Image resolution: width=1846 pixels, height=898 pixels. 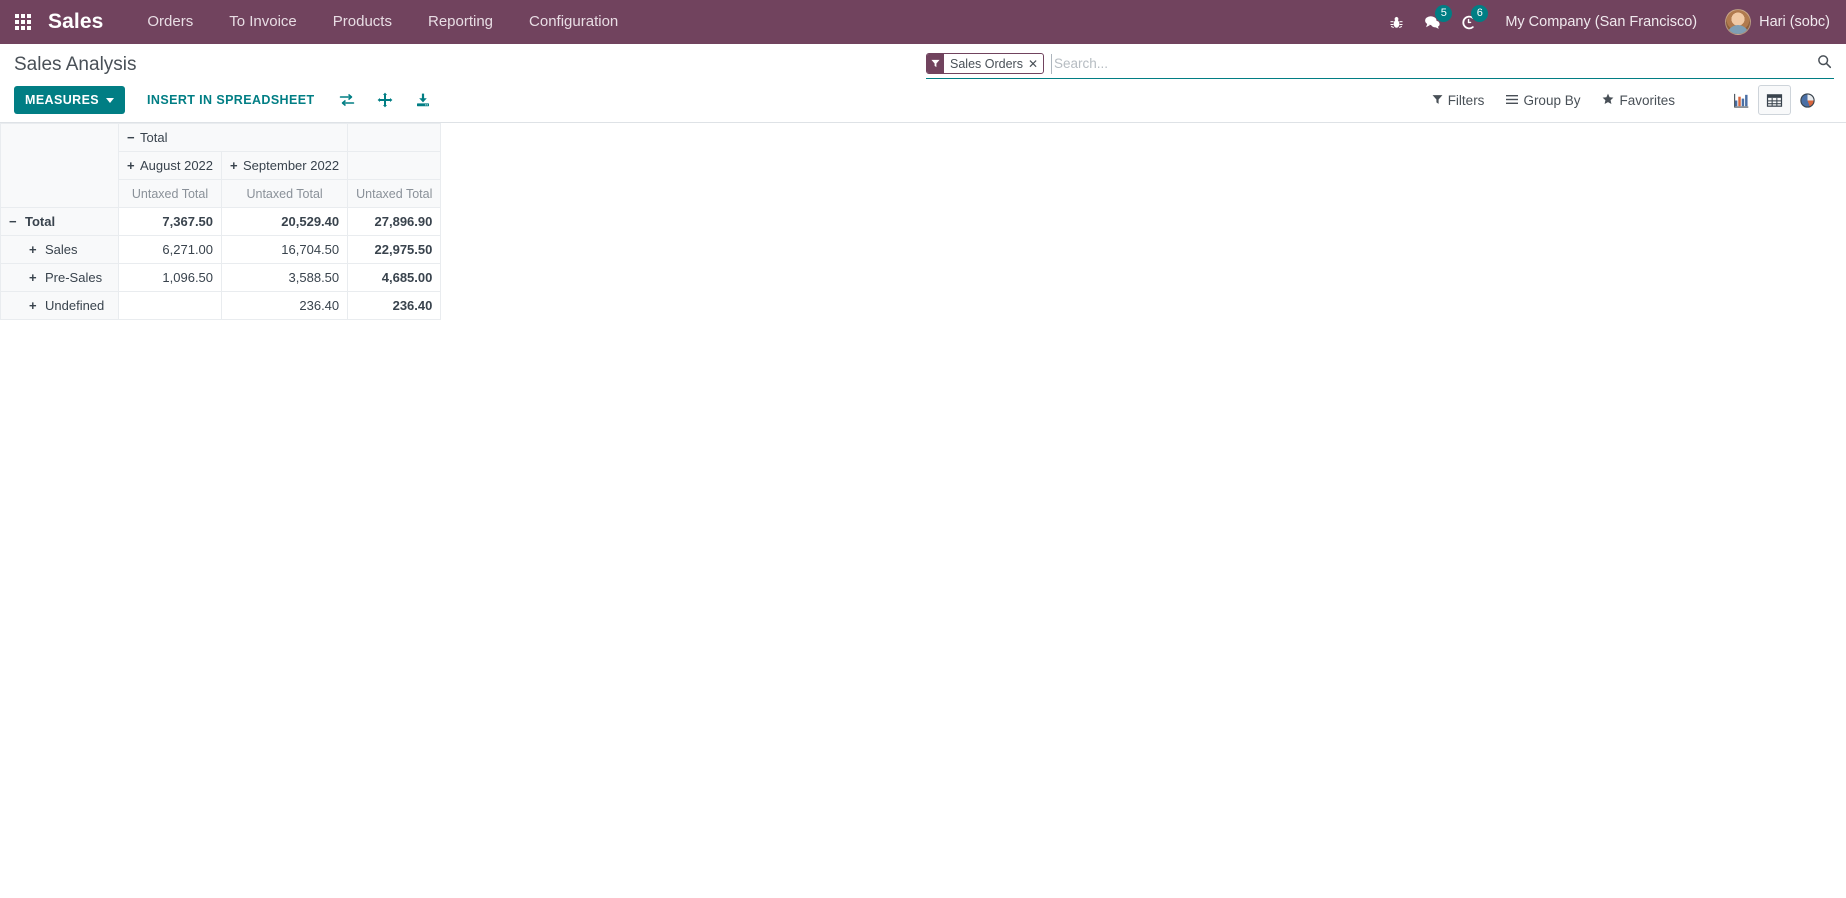 I want to click on measures-button-label: MEASURES, so click(x=62, y=100).